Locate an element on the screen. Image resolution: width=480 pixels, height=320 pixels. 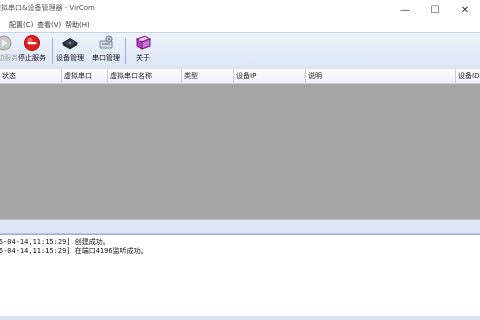
window-title: 虚拟串口&设备管理器 - VirCom is located at coordinates (47, 8).